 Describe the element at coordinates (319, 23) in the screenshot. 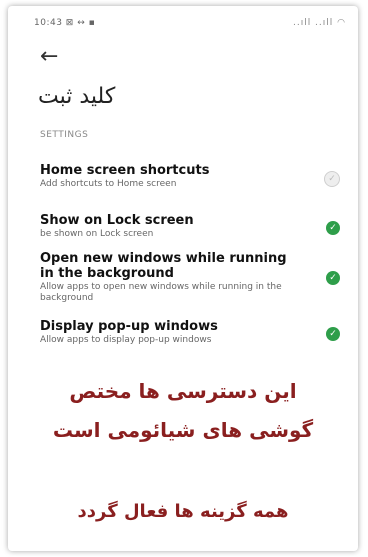

I see `signal-icons: ..ıll ..ıll ◠` at that location.